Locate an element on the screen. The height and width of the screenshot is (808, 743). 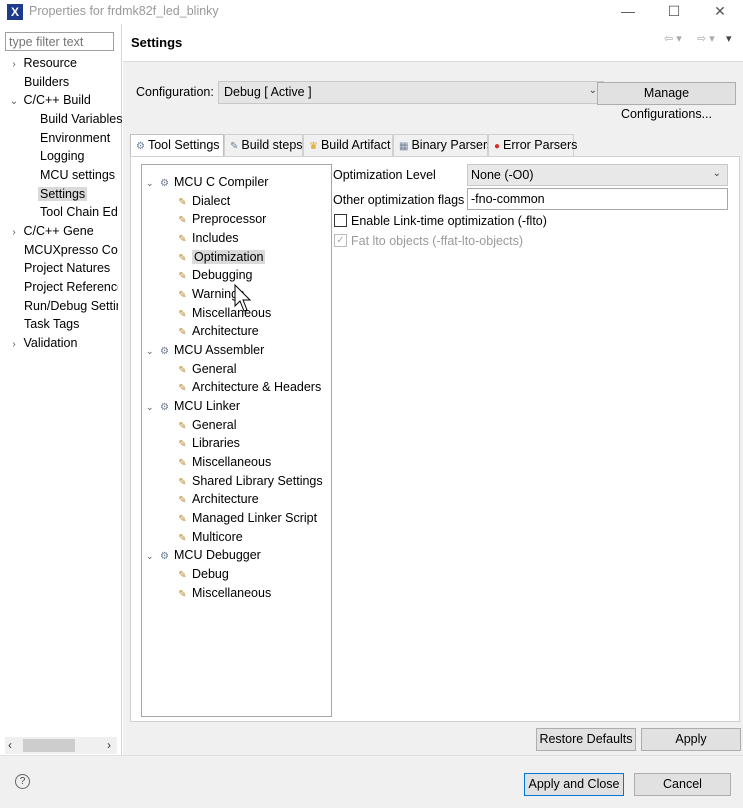
tree-miscellaneous: ✎ Miscellaneous is located at coordinates (223, 313).